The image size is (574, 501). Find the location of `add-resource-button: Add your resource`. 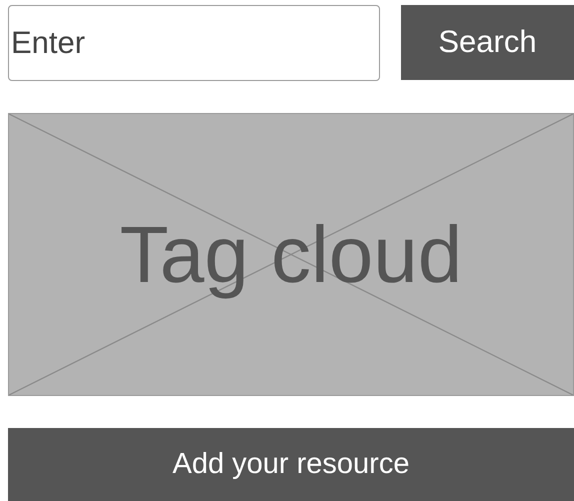

add-resource-button: Add your resource is located at coordinates (291, 464).